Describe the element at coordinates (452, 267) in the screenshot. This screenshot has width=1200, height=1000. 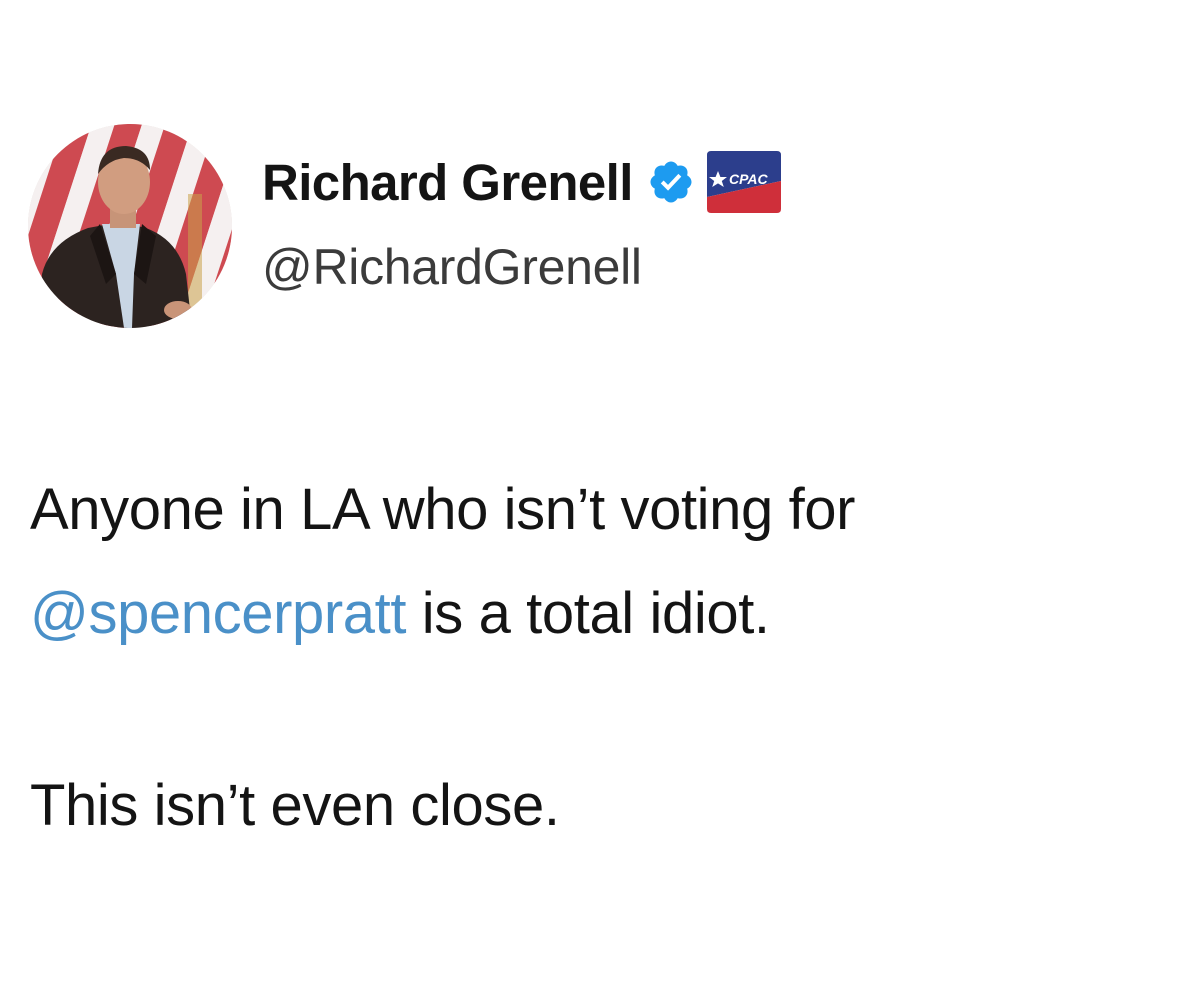
I see `author-handle: @RichardGrenell` at that location.